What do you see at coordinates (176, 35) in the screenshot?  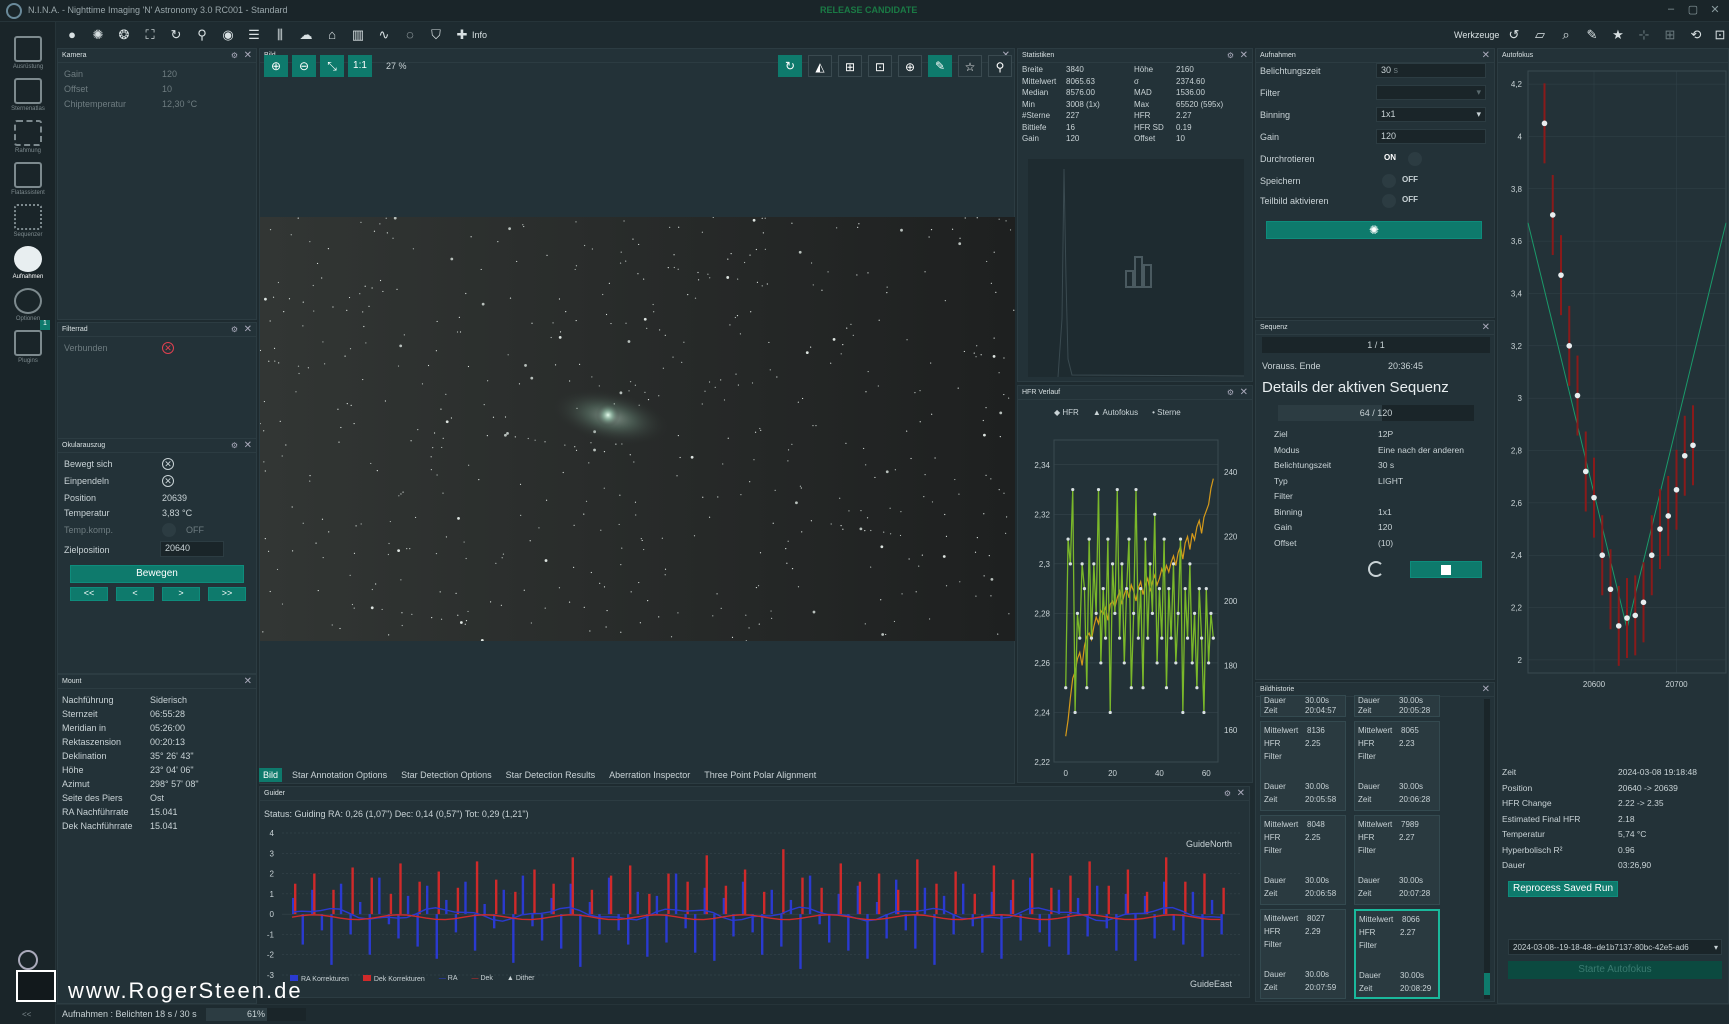 I see `rotator-icon: ↻` at bounding box center [176, 35].